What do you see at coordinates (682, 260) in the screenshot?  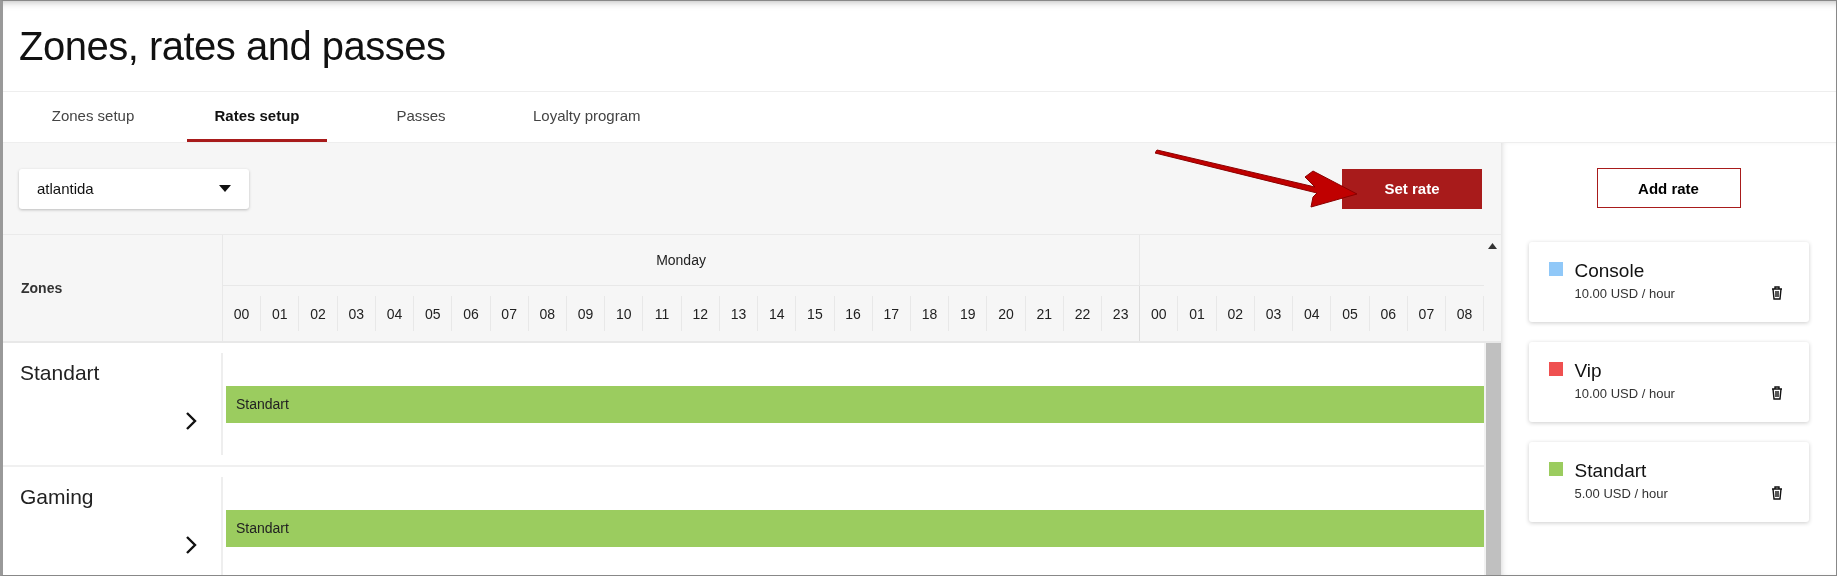 I see `day-header: Monday` at bounding box center [682, 260].